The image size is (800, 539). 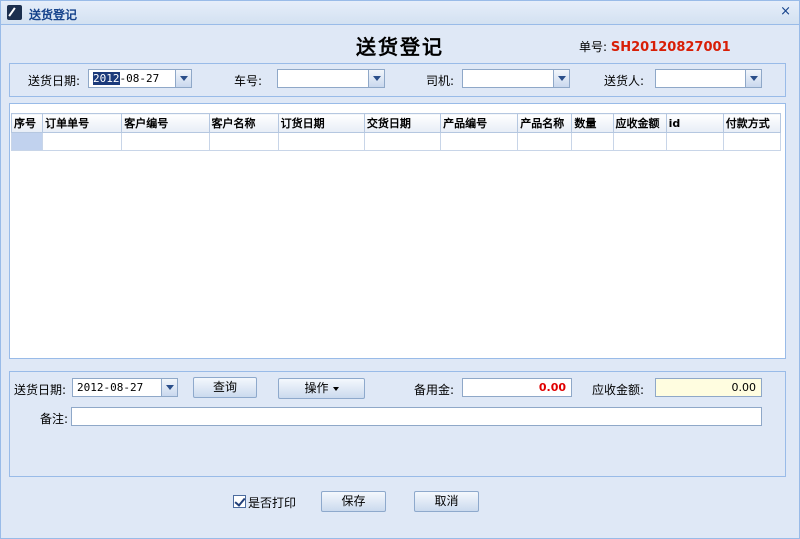 I want to click on order-number-label: 单号:, so click(x=593, y=47).